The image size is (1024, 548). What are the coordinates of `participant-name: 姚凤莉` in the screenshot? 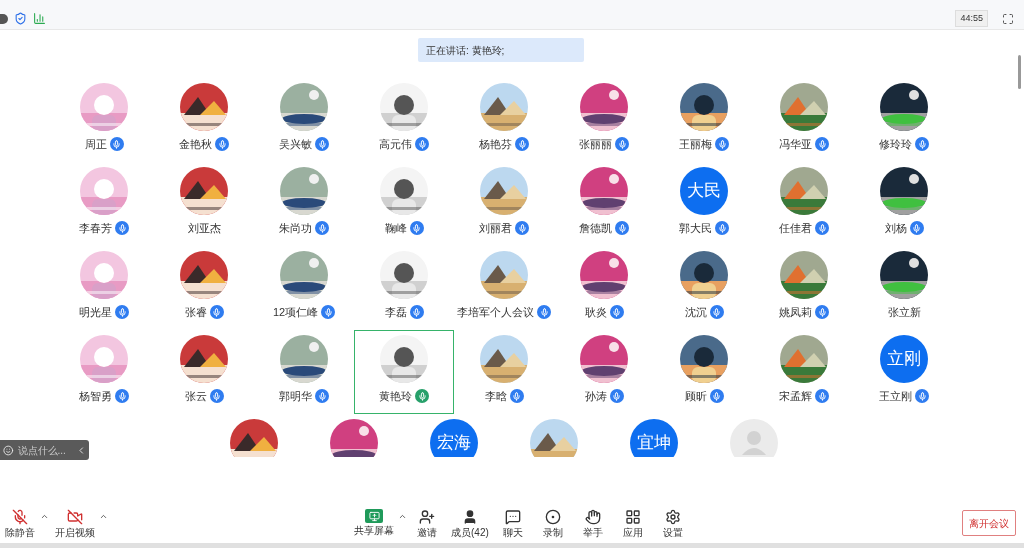 It's located at (795, 312).